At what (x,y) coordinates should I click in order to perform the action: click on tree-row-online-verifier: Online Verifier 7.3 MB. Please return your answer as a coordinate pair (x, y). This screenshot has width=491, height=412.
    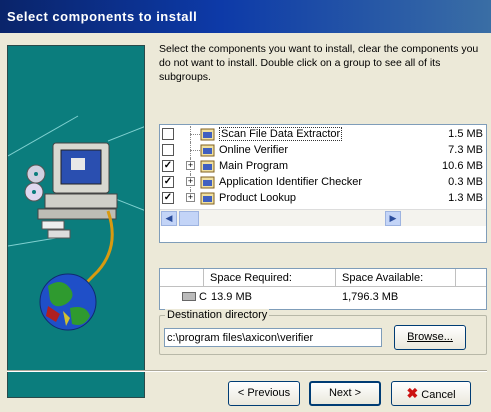
    Looking at the image, I should click on (323, 150).